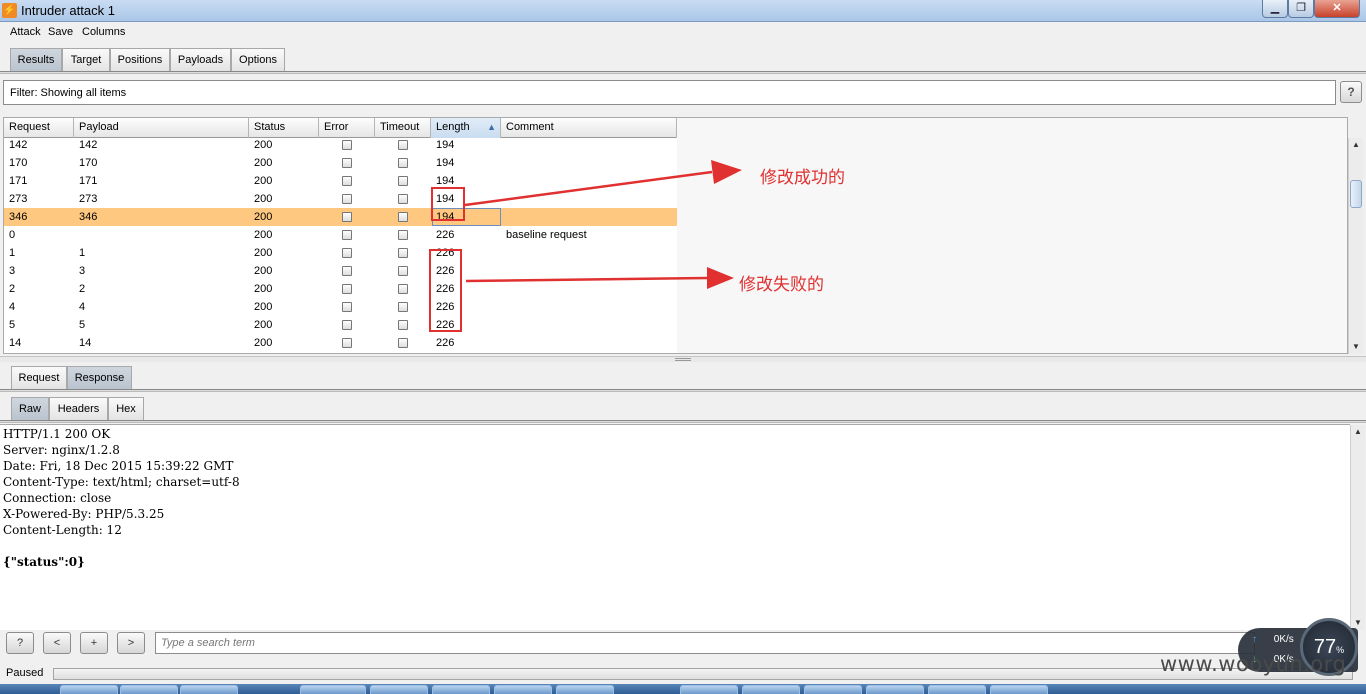 The height and width of the screenshot is (694, 1366). Describe the element at coordinates (1357, 527) in the screenshot. I see `response-scrollbar: ▲ ▼` at that location.